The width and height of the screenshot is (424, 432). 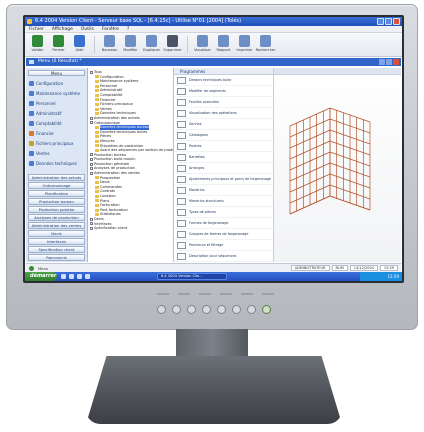 I want to click on green-check-icon, so click(x=37, y=41).